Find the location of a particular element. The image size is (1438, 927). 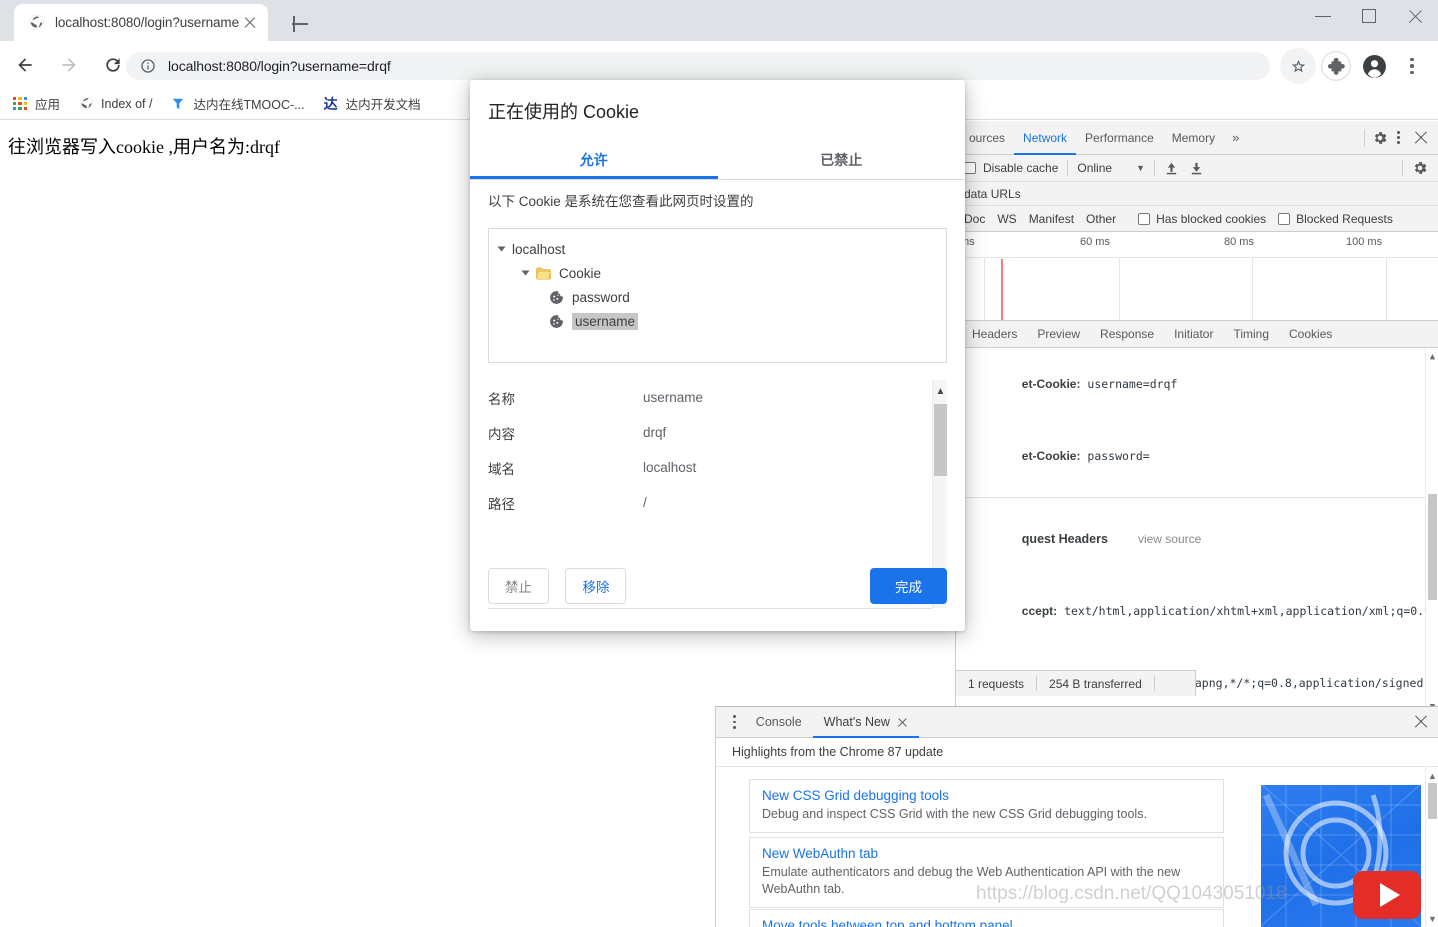

filter-doc: Doc is located at coordinates (974, 219).